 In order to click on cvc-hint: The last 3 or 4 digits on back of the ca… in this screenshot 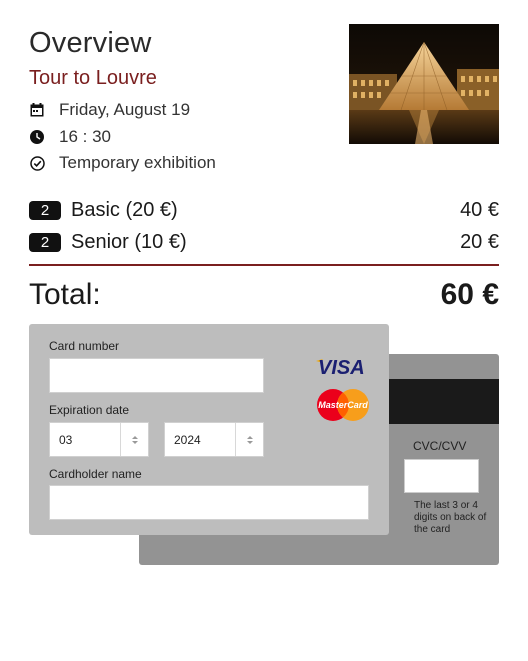, I will do `click(450, 517)`.